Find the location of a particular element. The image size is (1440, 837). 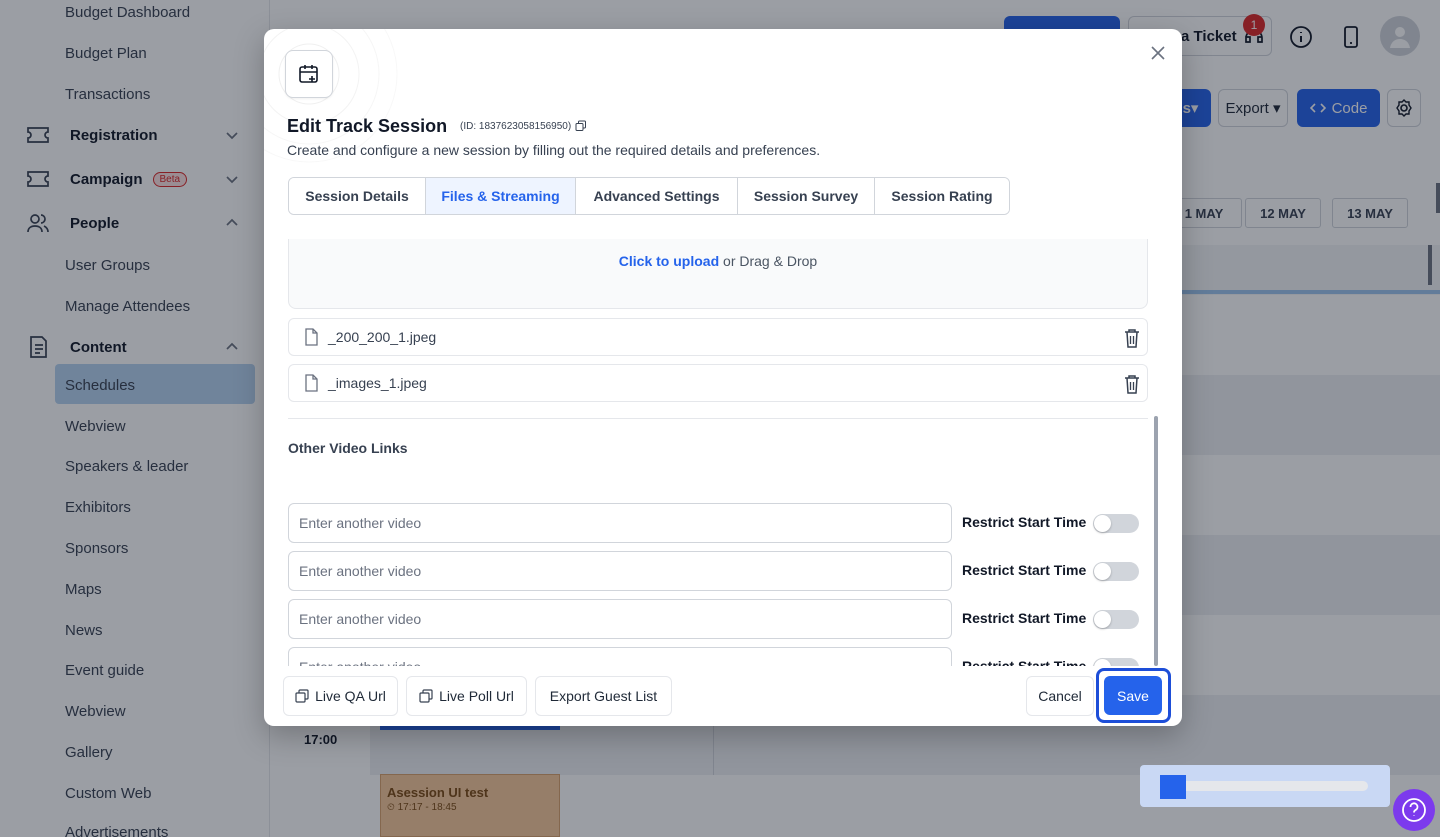

file-name: _images_1.jpeg is located at coordinates (377, 383).